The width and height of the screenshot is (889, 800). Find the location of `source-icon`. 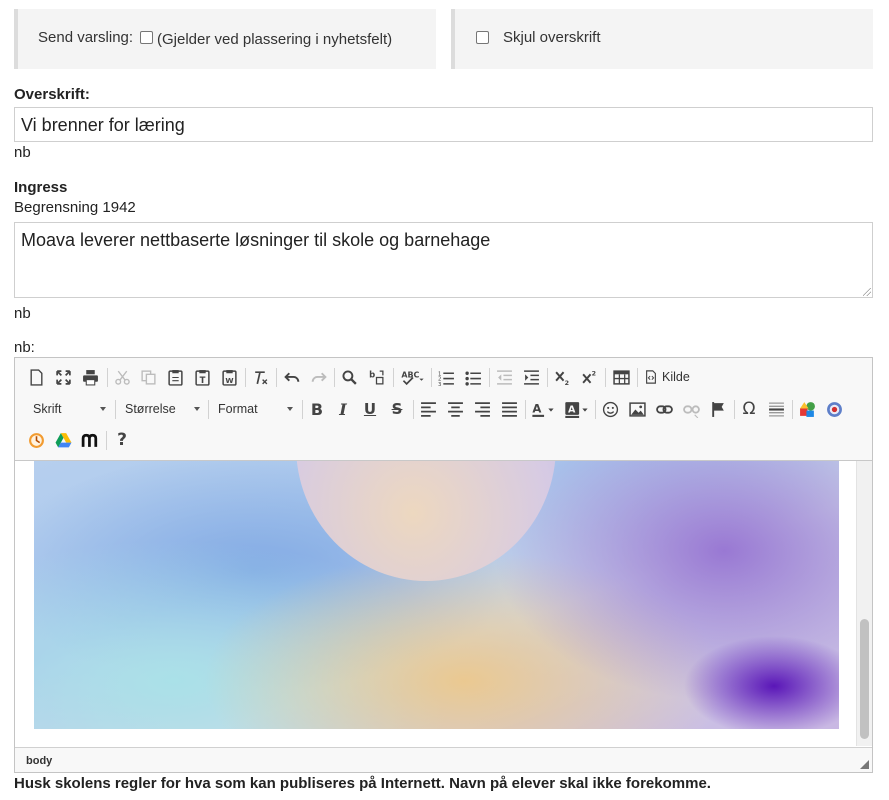

source-icon is located at coordinates (651, 377).